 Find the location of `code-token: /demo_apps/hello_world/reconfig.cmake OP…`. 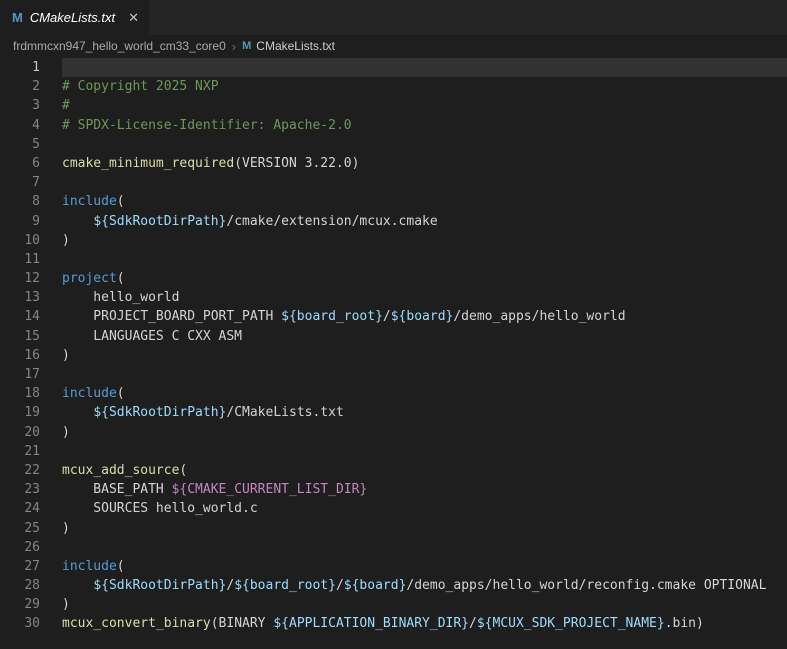

code-token: /demo_apps/hello_world/reconfig.cmake OP… is located at coordinates (586, 586).